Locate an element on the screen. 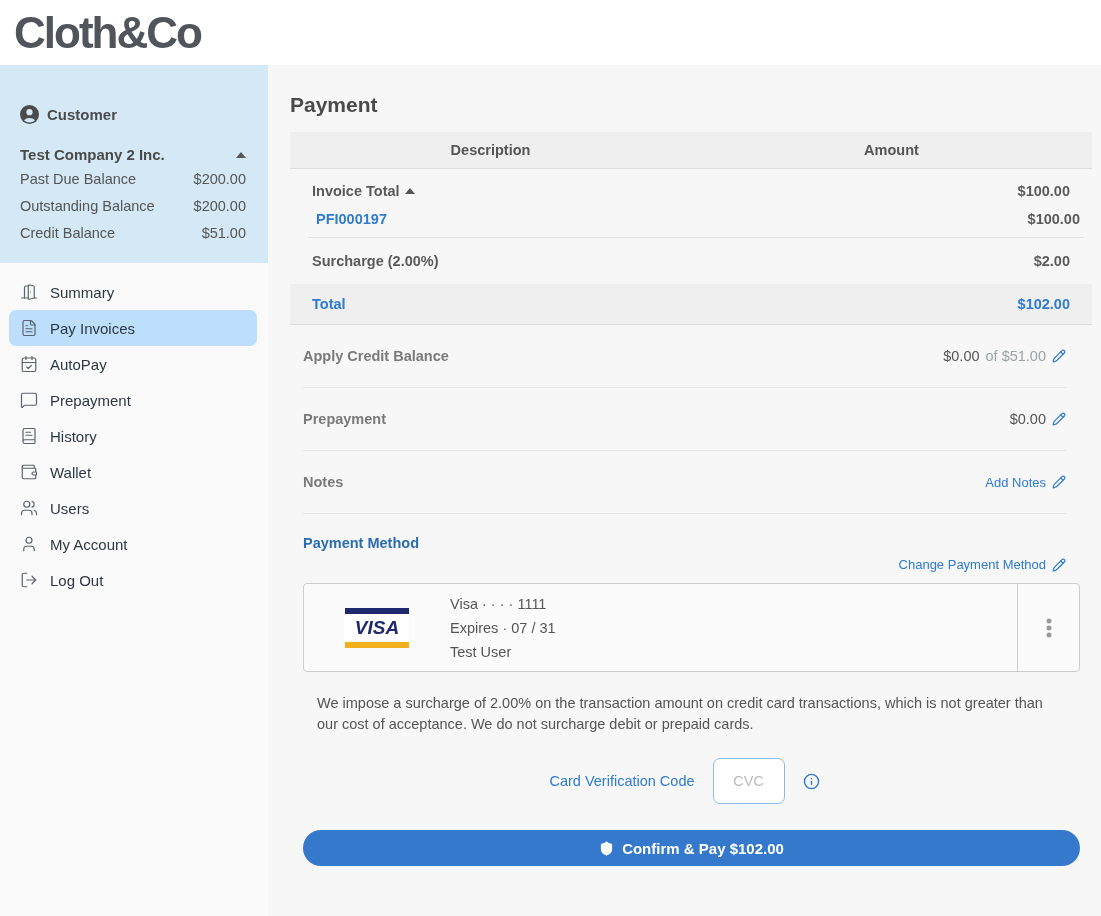  balance-value: $51.00 is located at coordinates (223, 234).